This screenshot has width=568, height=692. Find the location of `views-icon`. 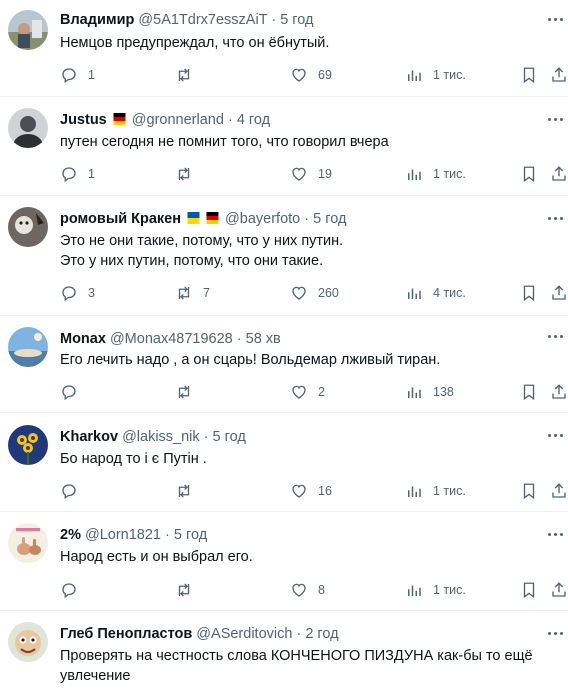

views-icon is located at coordinates (414, 174).